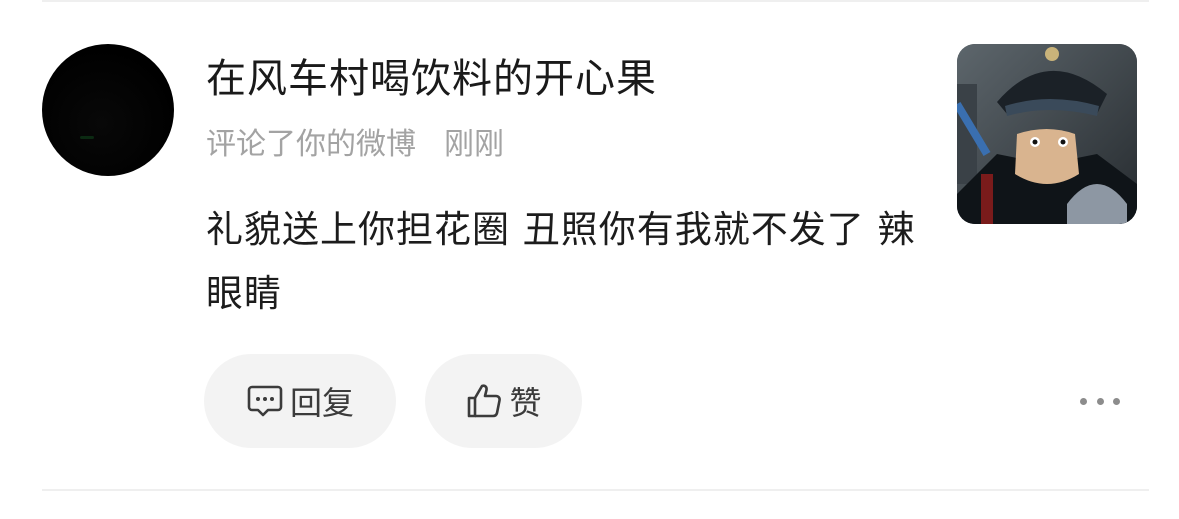 Image resolution: width=1179 pixels, height=519 pixels. I want to click on like-button: 赞, so click(503, 401).